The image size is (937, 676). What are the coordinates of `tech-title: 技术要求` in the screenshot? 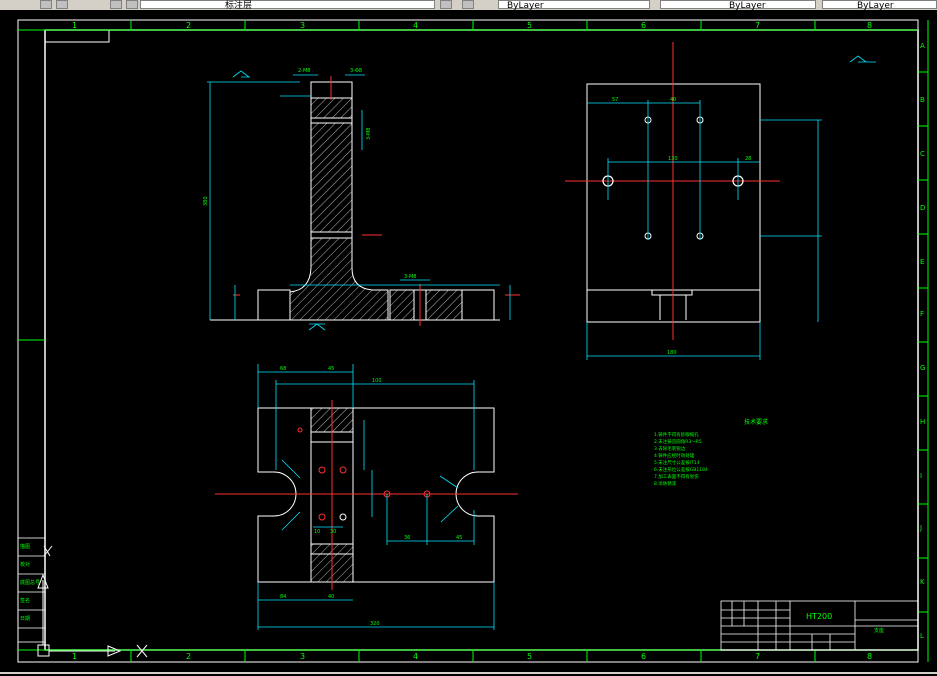 It's located at (756, 422).